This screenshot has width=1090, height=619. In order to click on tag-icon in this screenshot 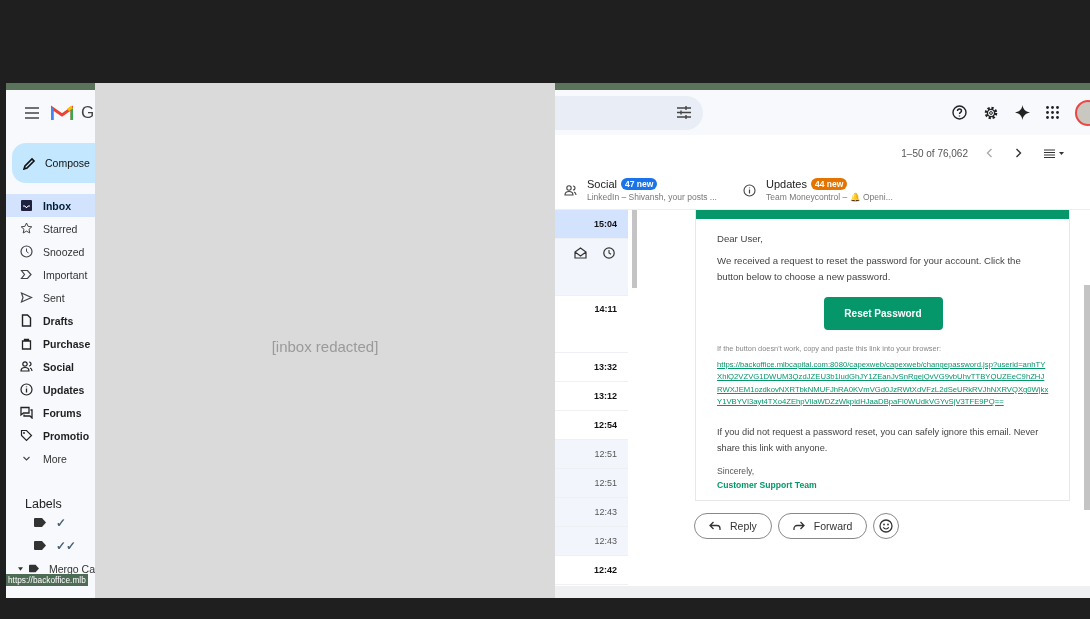, I will do `click(26, 435)`.